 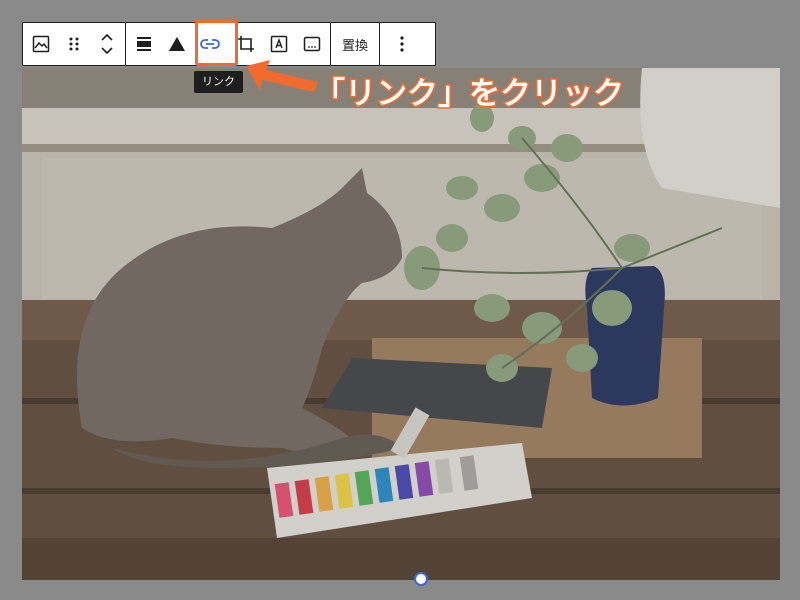 I want to click on align-icon, so click(x=144, y=44).